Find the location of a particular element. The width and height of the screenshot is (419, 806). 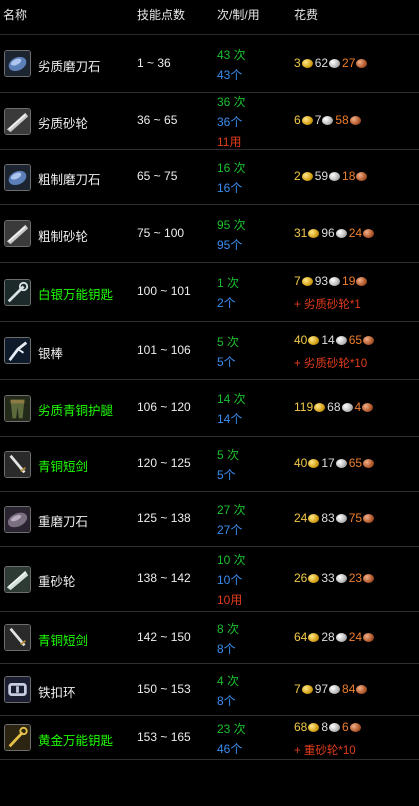

craft-count: 16 次 is located at coordinates (231, 168).